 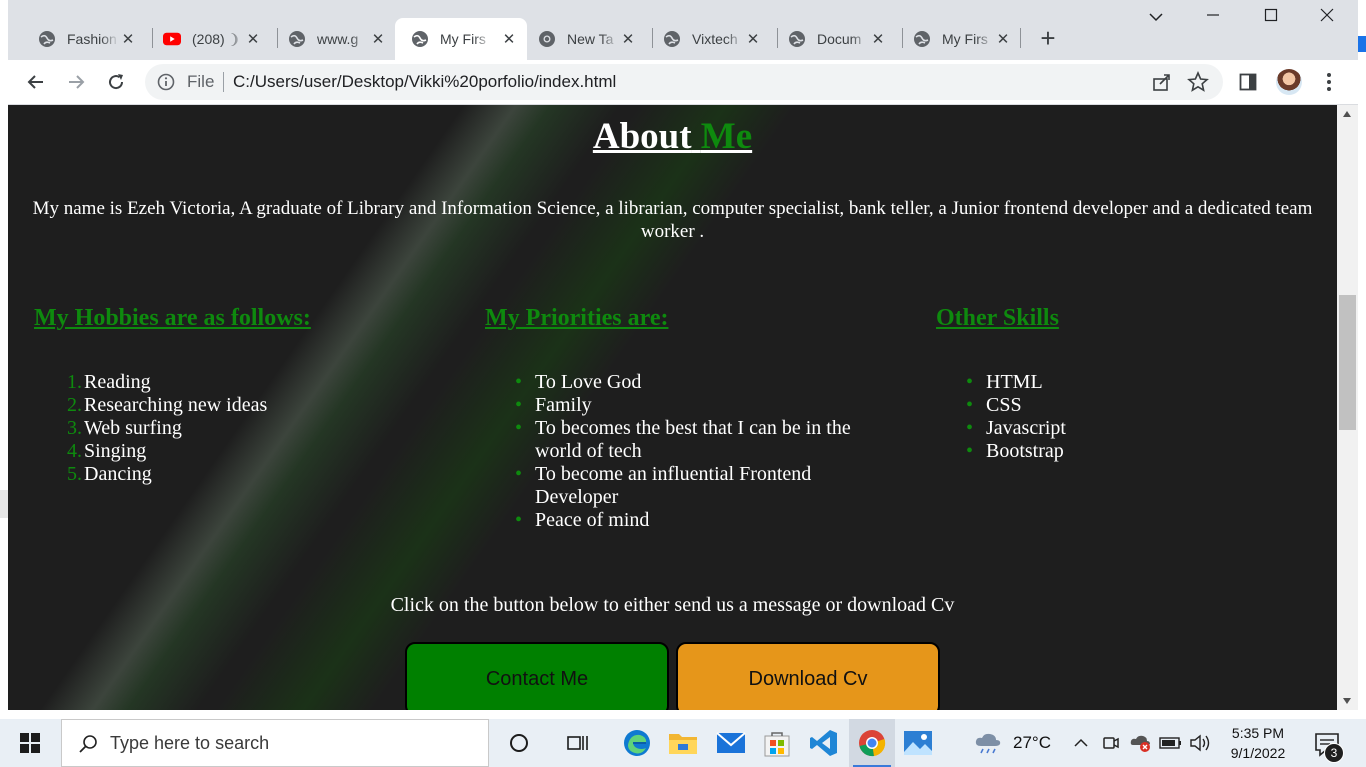 What do you see at coordinates (1048, 38) in the screenshot?
I see `new-tab-button: +` at bounding box center [1048, 38].